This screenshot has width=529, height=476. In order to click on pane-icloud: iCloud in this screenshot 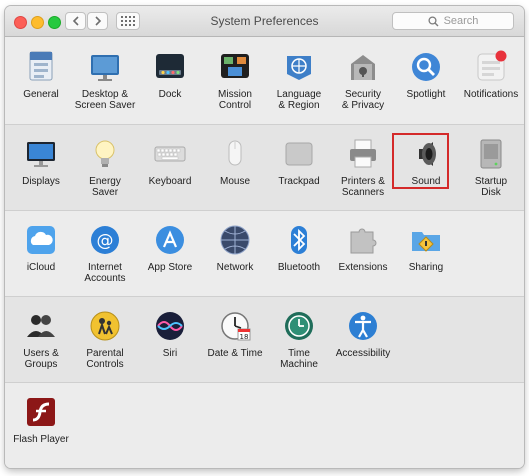, I will do `click(41, 248)`.